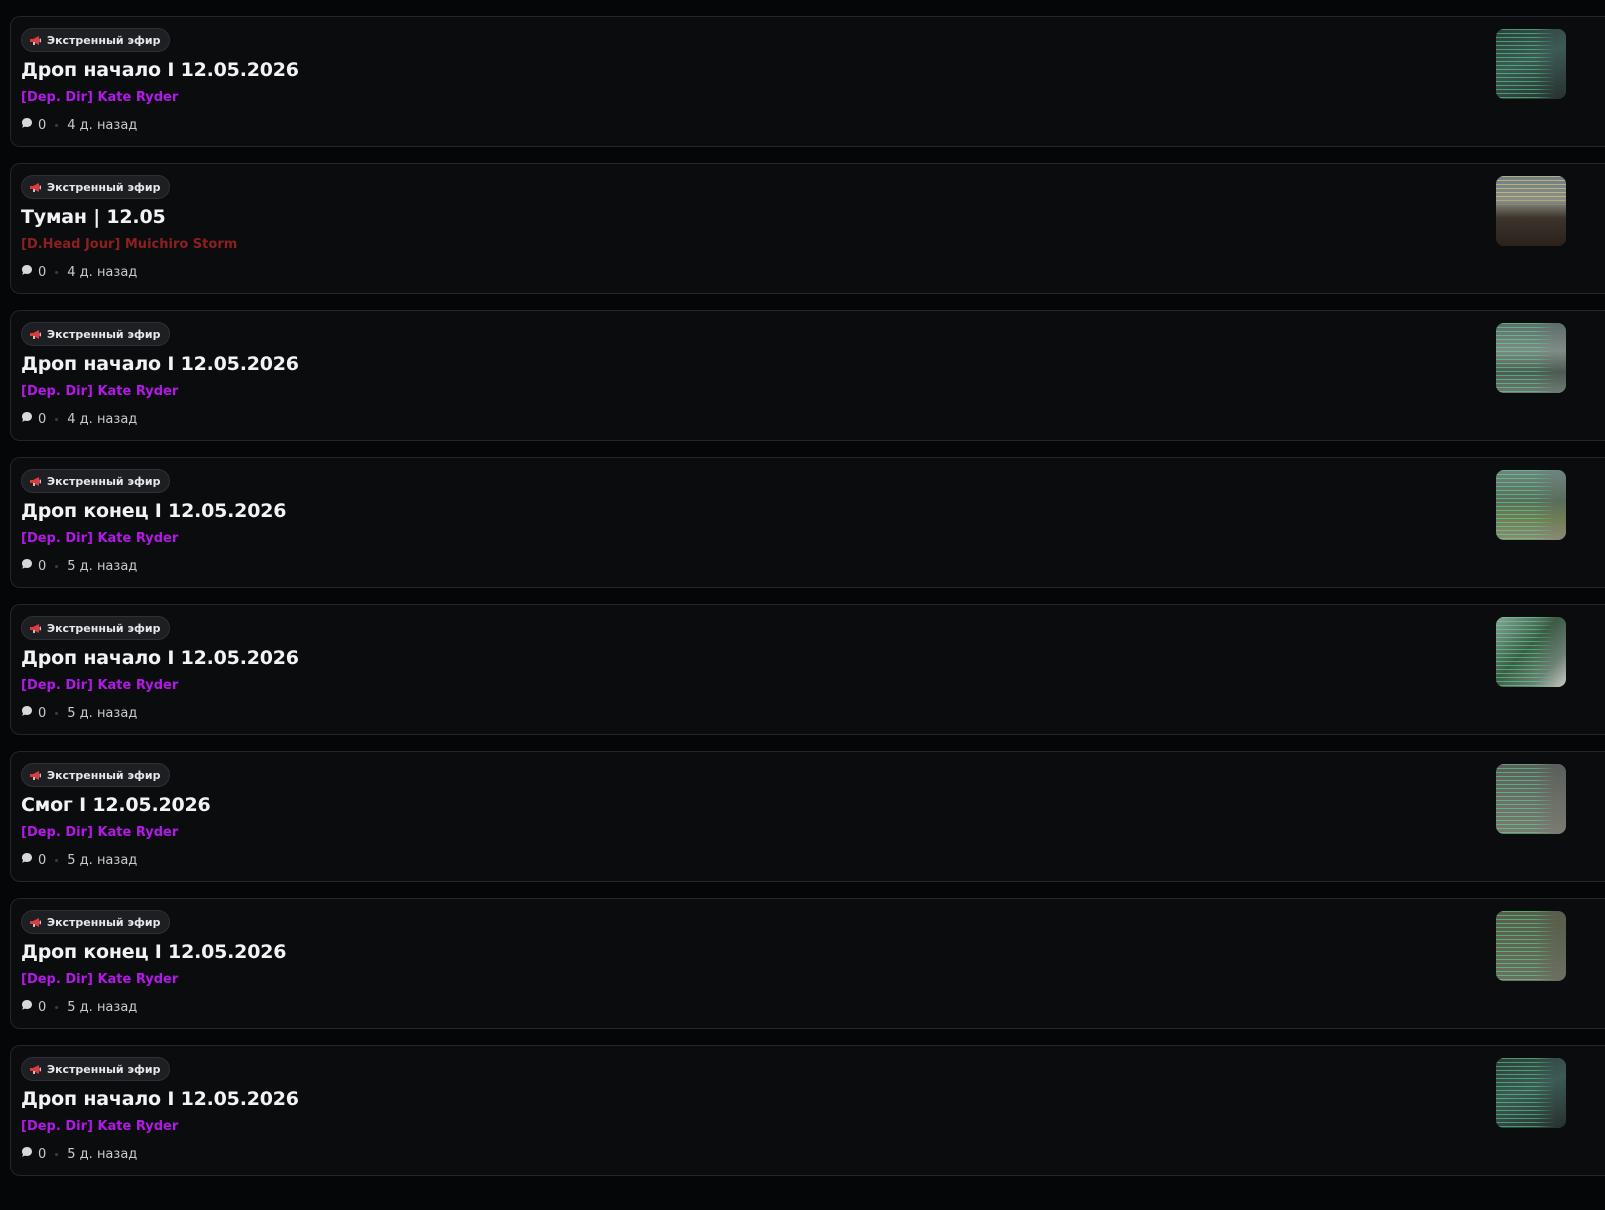  What do you see at coordinates (129, 244) in the screenshot?
I see `post-author: [D.Head Jour] Muichiro Storm` at bounding box center [129, 244].